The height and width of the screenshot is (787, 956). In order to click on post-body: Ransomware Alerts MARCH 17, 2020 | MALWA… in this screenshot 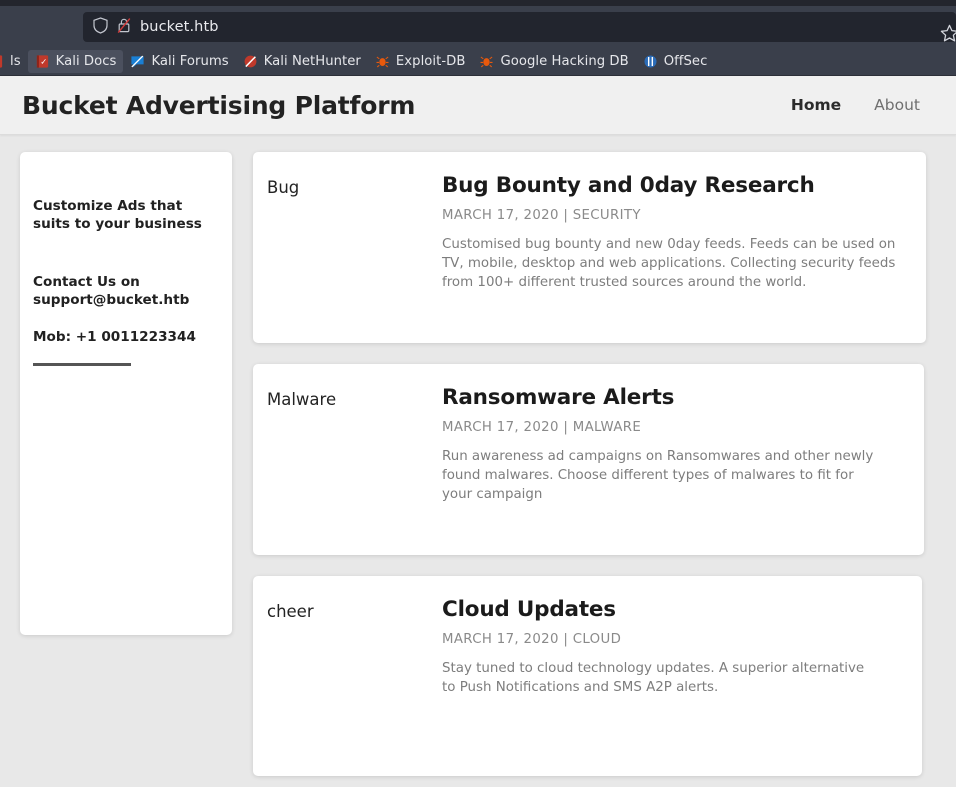, I will do `click(673, 459)`.